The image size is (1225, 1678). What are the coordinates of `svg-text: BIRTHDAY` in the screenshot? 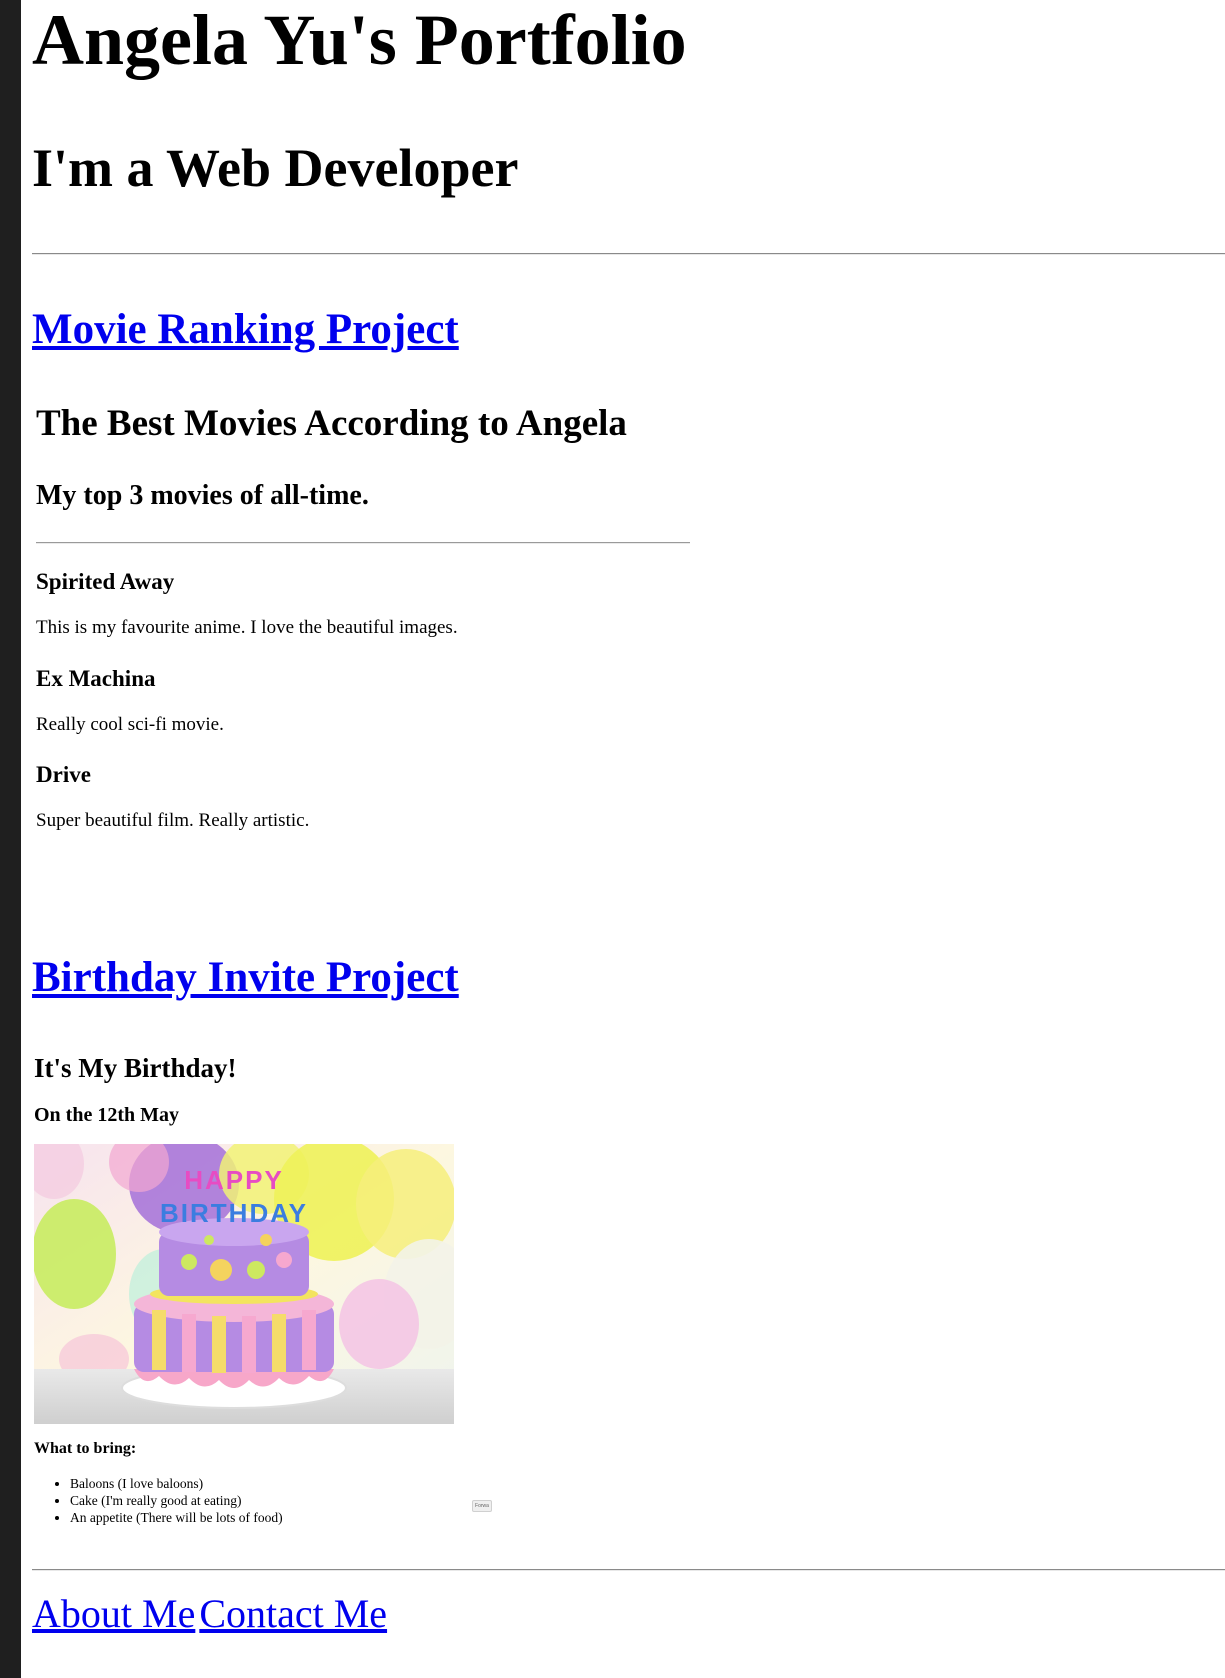 It's located at (234, 1213).